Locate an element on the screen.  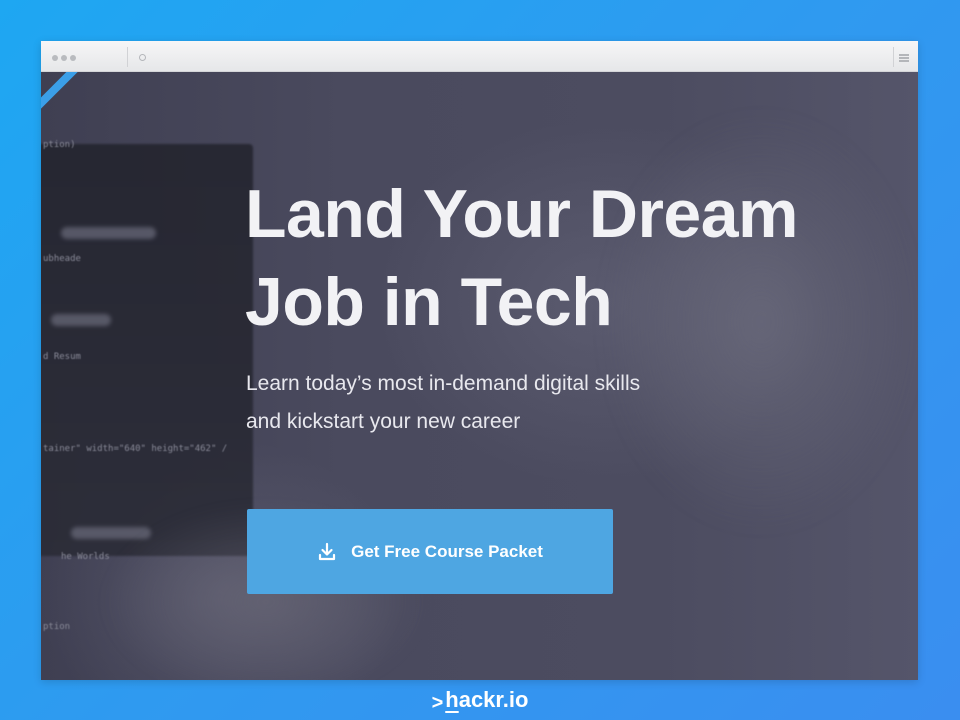
background-code-line: tainer" width="640" height="462" / is located at coordinates (135, 449).